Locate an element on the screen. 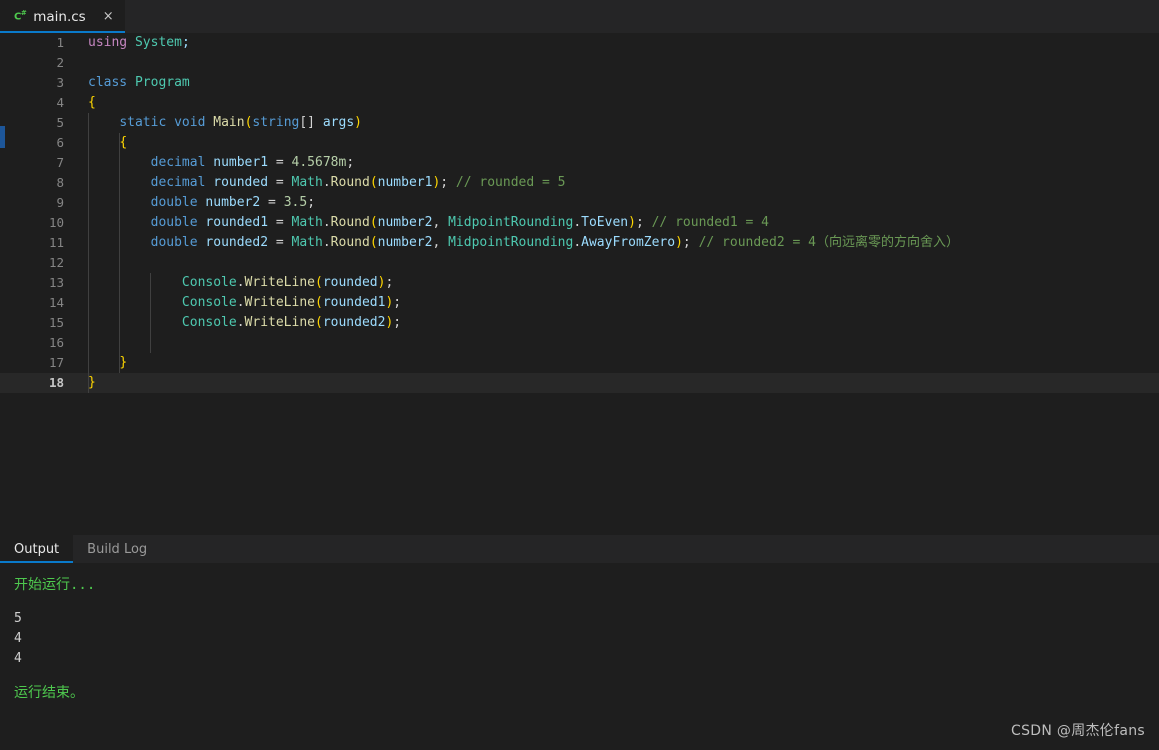  code-line: 12 is located at coordinates (579, 263).